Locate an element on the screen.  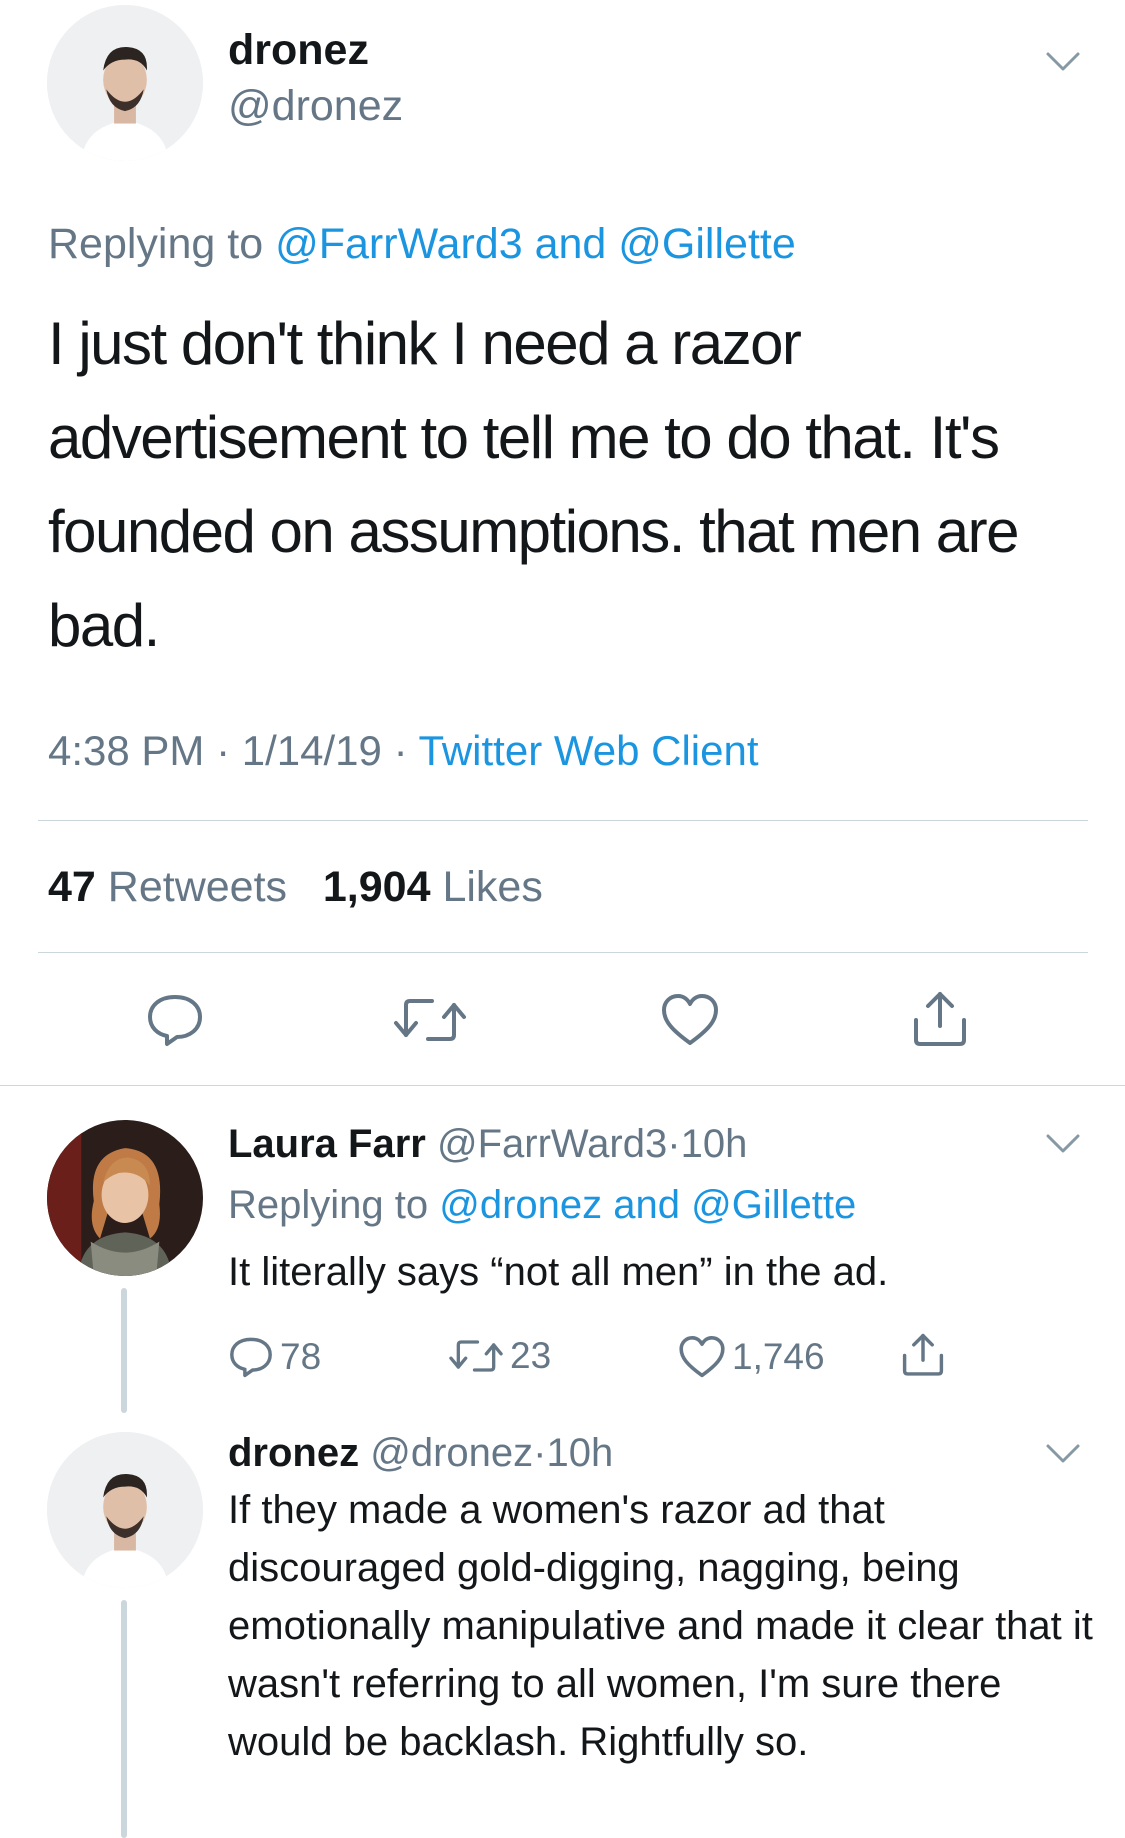
tweet-date: 1/14/19 is located at coordinates (311, 750).